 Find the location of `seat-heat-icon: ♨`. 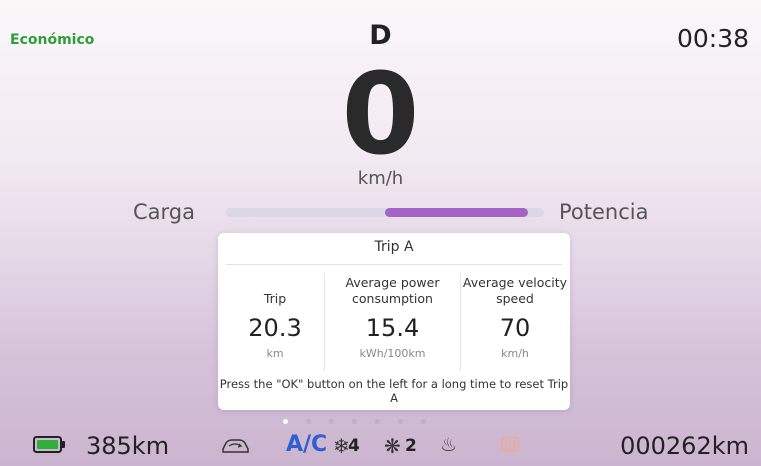

seat-heat-icon: ♨ is located at coordinates (448, 445).